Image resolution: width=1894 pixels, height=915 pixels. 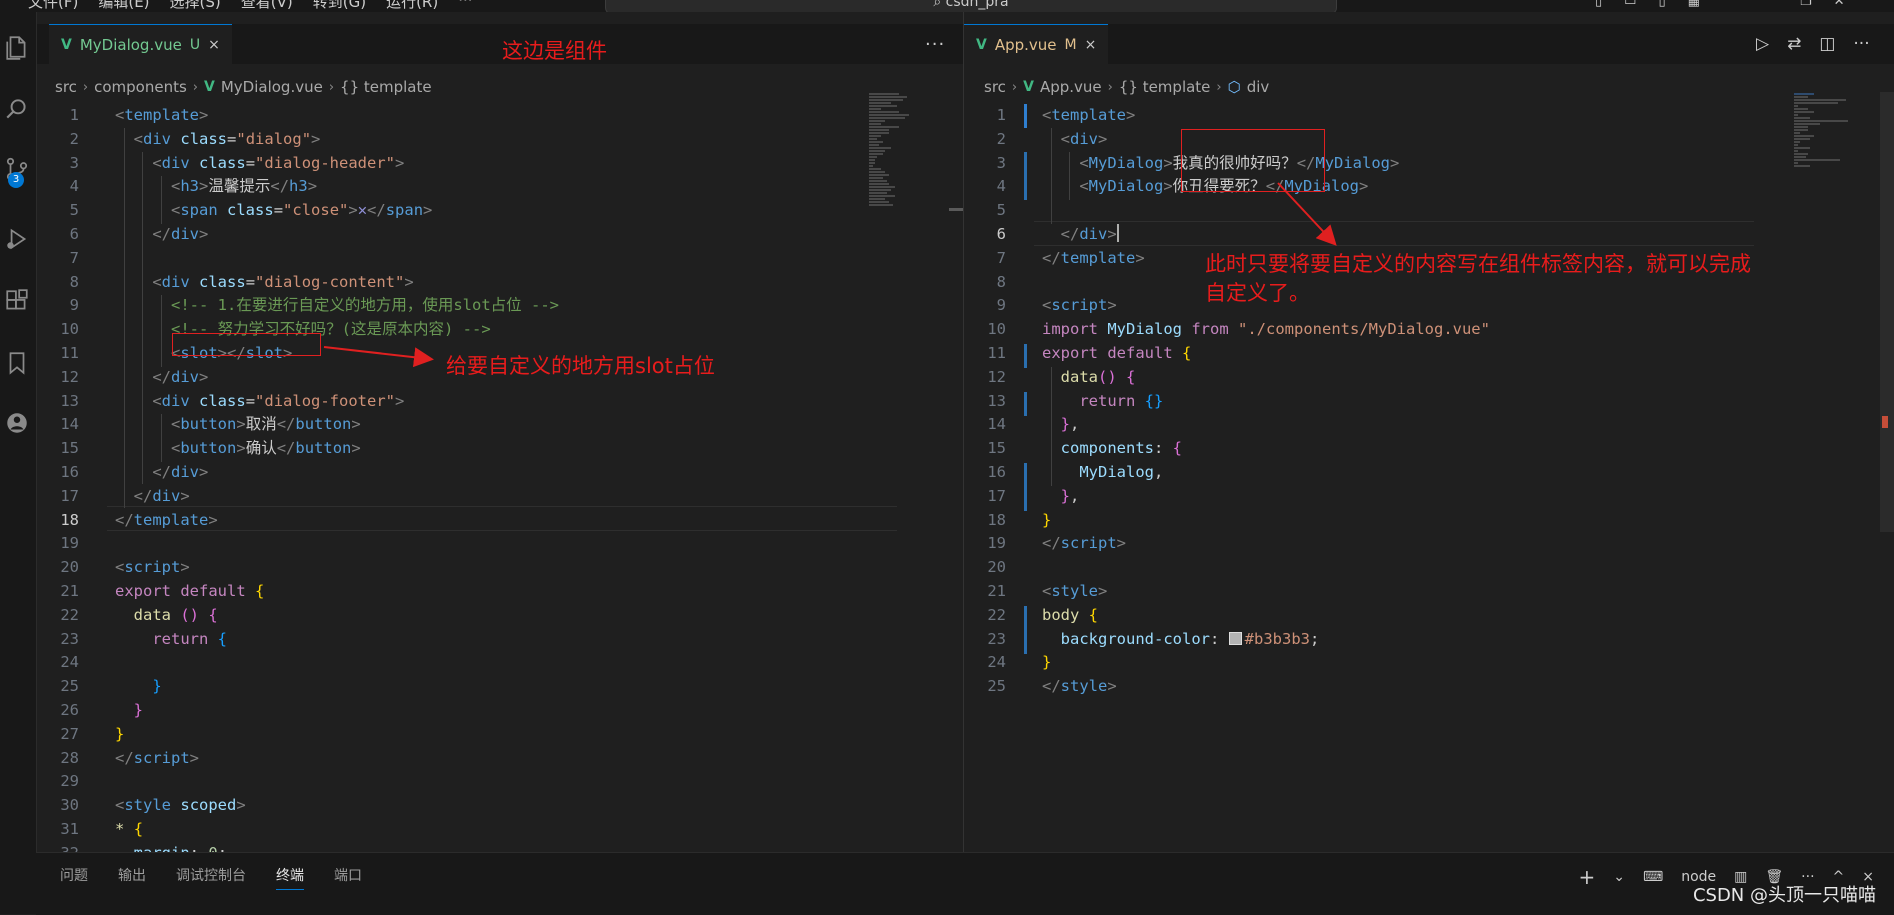 What do you see at coordinates (1414, 378) in the screenshot?
I see `code-line: 12 data() {` at bounding box center [1414, 378].